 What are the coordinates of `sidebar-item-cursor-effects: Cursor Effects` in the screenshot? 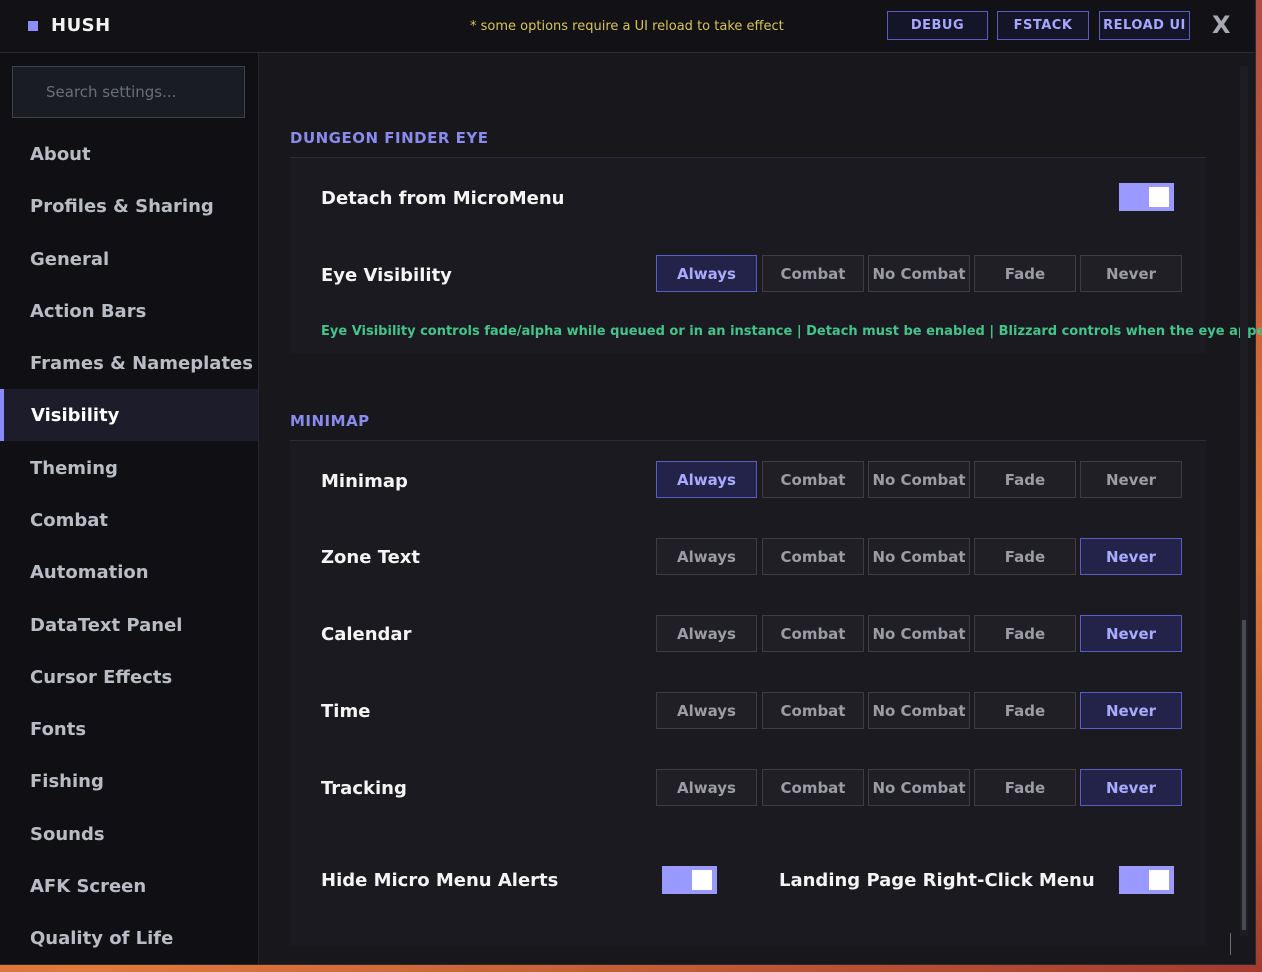 It's located at (129, 677).